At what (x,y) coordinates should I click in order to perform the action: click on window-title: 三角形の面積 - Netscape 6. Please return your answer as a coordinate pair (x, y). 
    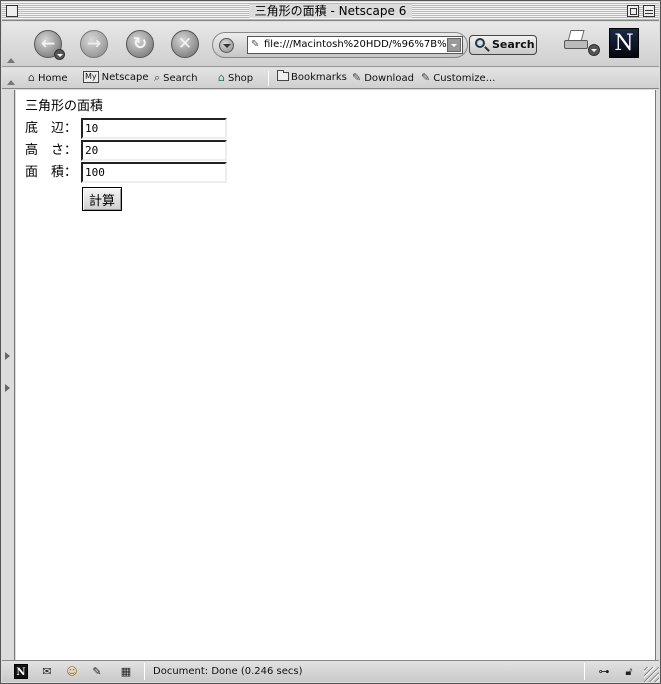
    Looking at the image, I should click on (330, 11).